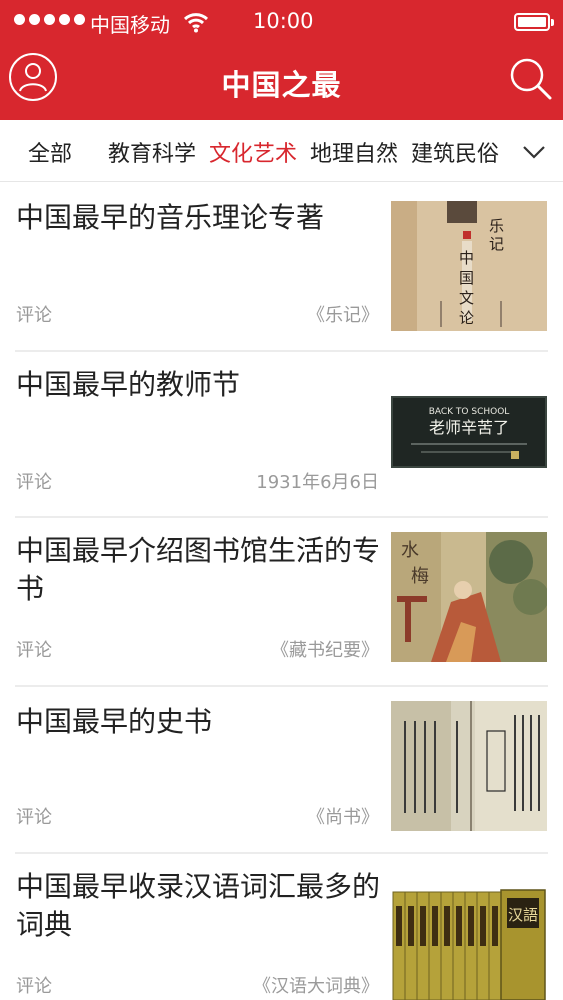 This screenshot has width=563, height=1000. Describe the element at coordinates (534, 22) in the screenshot. I see `battery-icon` at that location.